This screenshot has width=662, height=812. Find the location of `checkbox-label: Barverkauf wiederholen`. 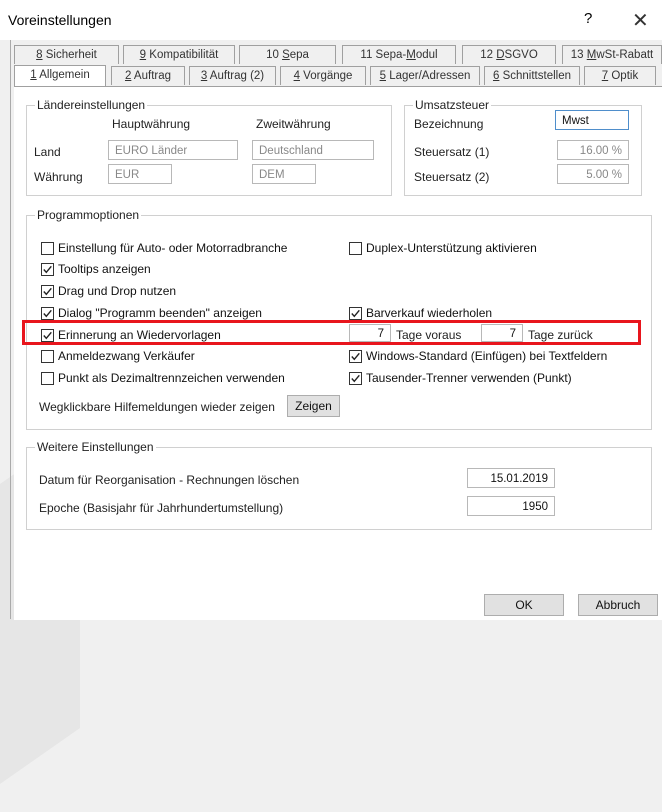

checkbox-label: Barverkauf wiederholen is located at coordinates (429, 313).